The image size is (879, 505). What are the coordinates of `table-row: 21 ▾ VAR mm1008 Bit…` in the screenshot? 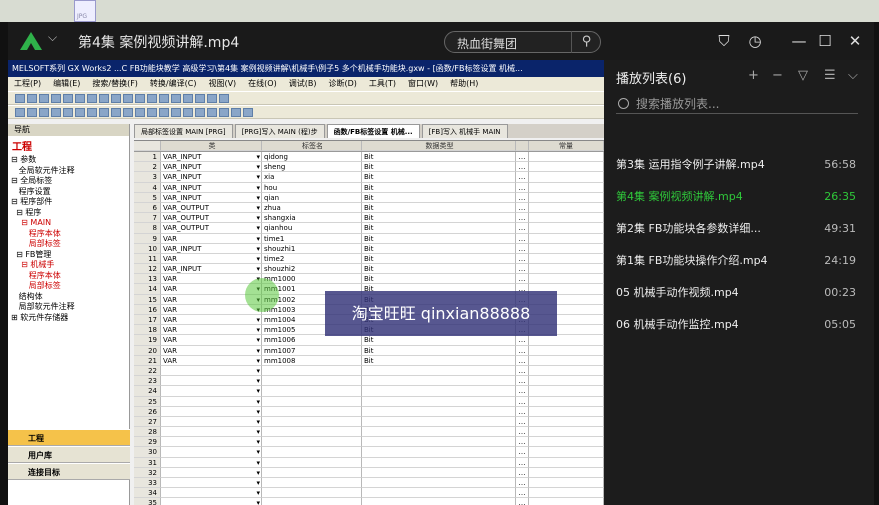 It's located at (369, 360).